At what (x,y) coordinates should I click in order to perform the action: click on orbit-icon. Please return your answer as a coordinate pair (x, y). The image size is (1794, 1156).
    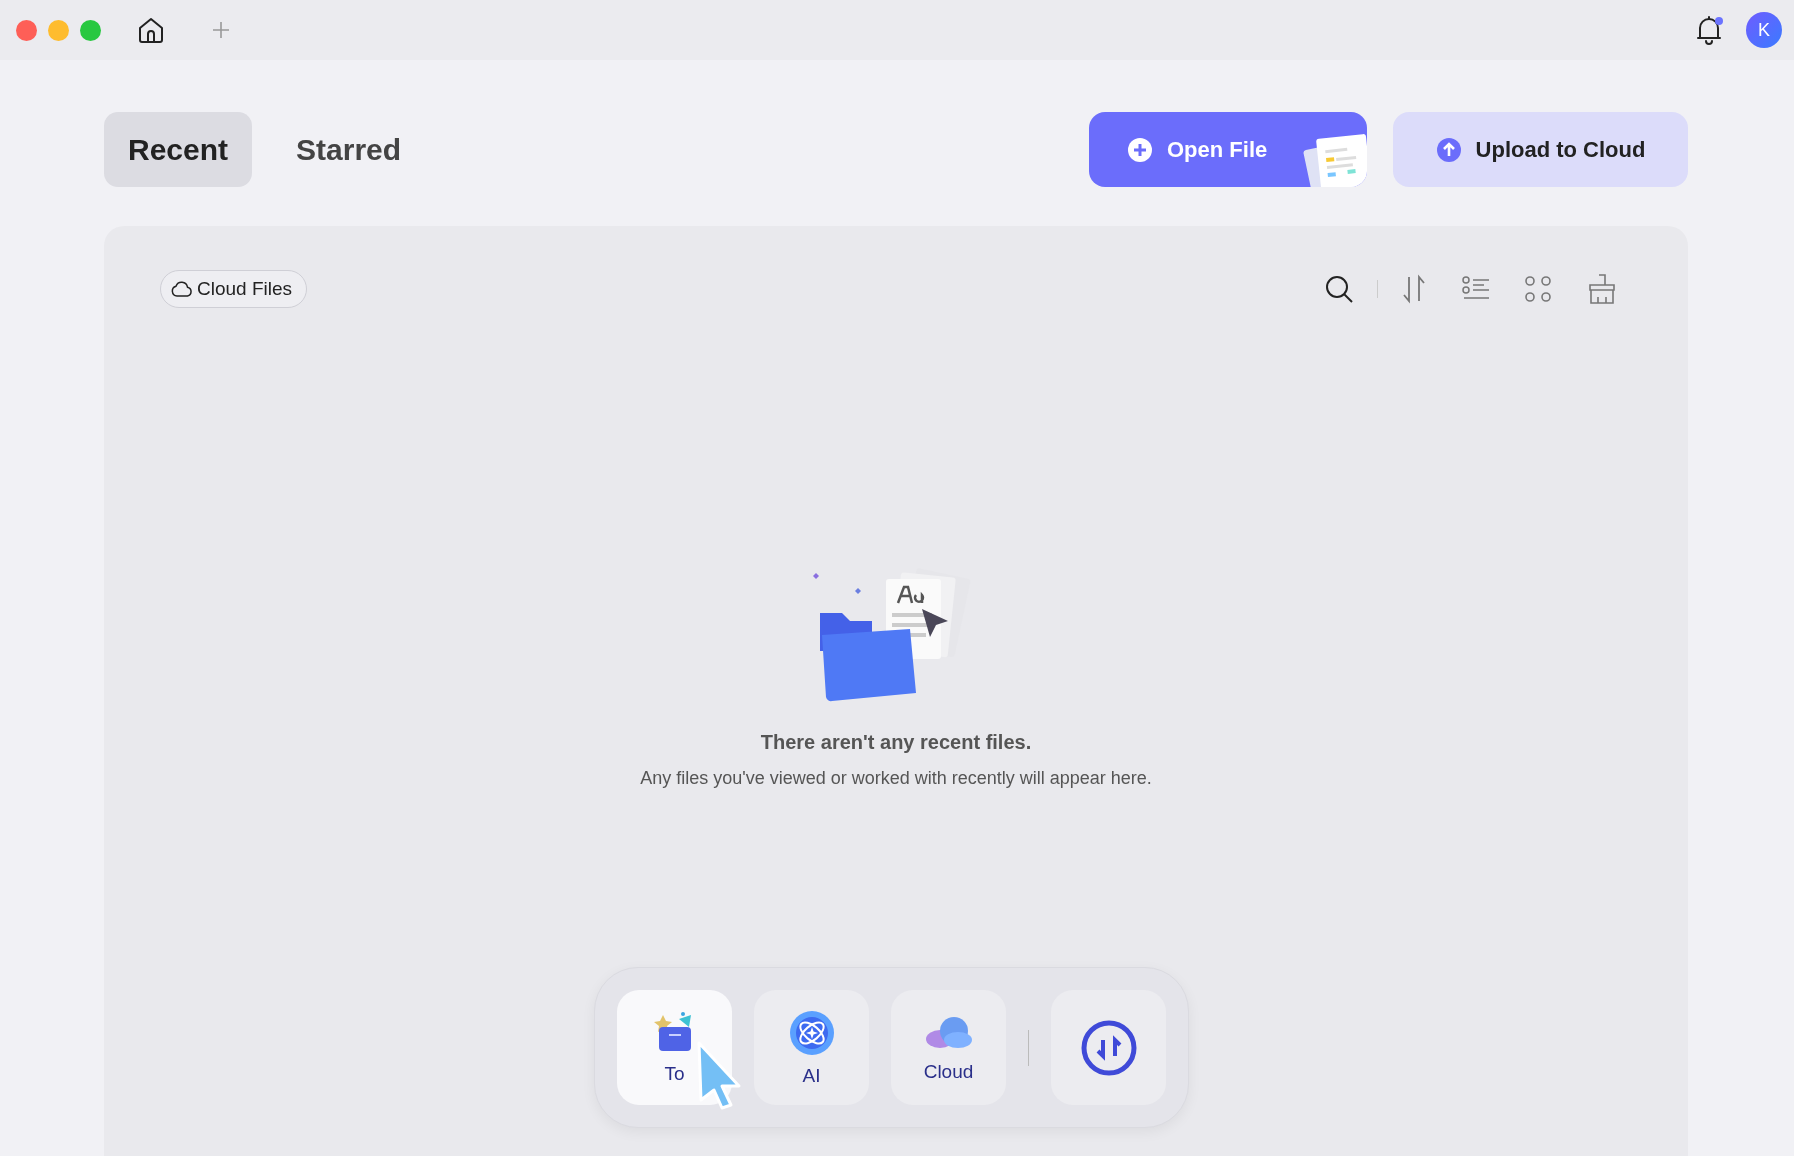
    Looking at the image, I should click on (811, 1032).